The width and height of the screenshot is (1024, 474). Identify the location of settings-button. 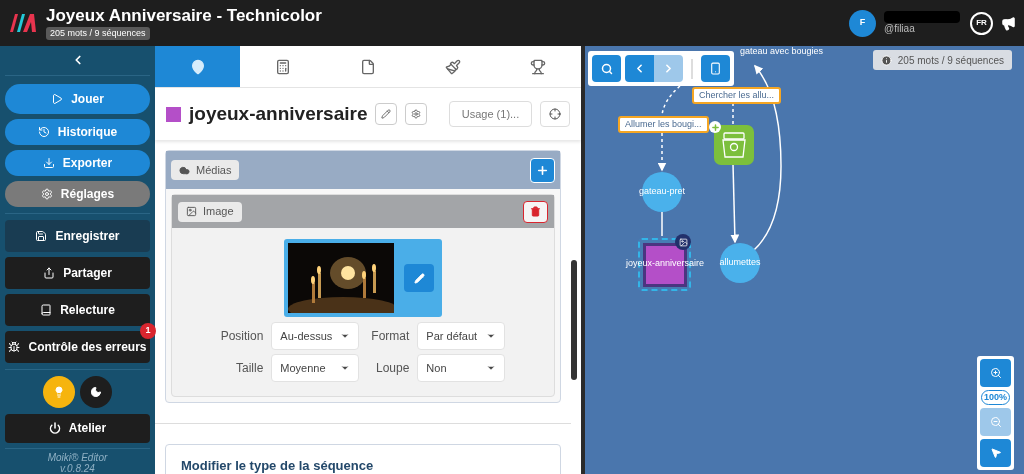
(416, 114).